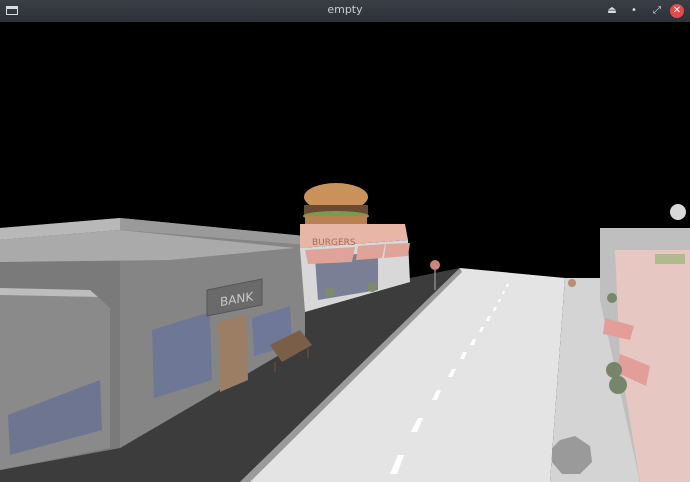 This screenshot has height=482, width=690. What do you see at coordinates (612, 11) in the screenshot?
I see `minimize-button: ⏏` at bounding box center [612, 11].